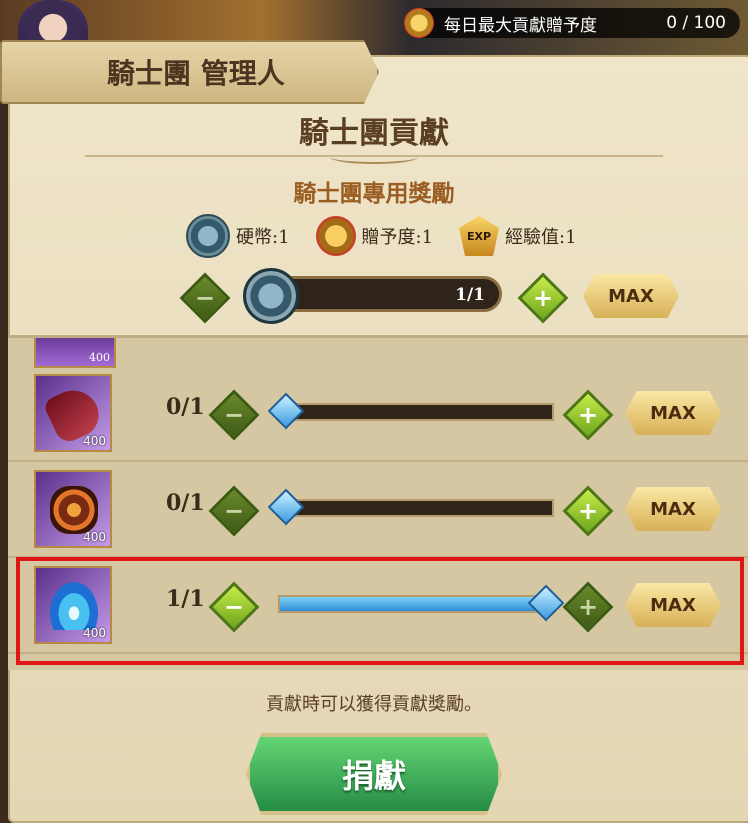 The image size is (748, 823). I want to click on divider-ornament, so click(374, 157).